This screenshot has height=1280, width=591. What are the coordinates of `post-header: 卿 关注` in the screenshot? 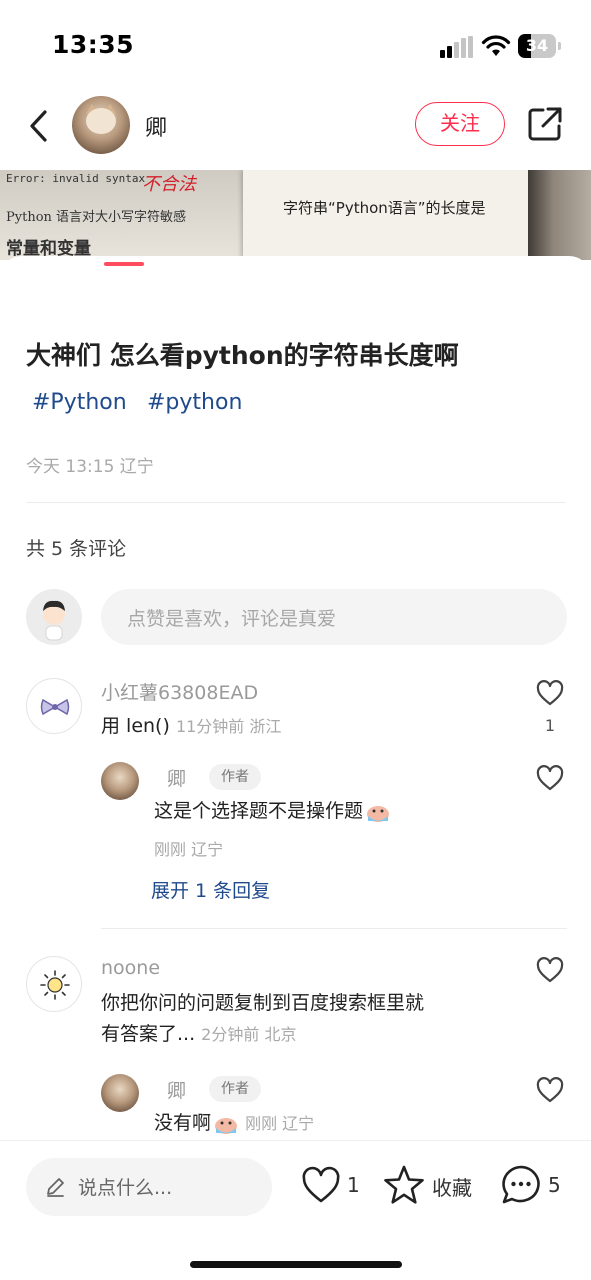 It's located at (295, 130).